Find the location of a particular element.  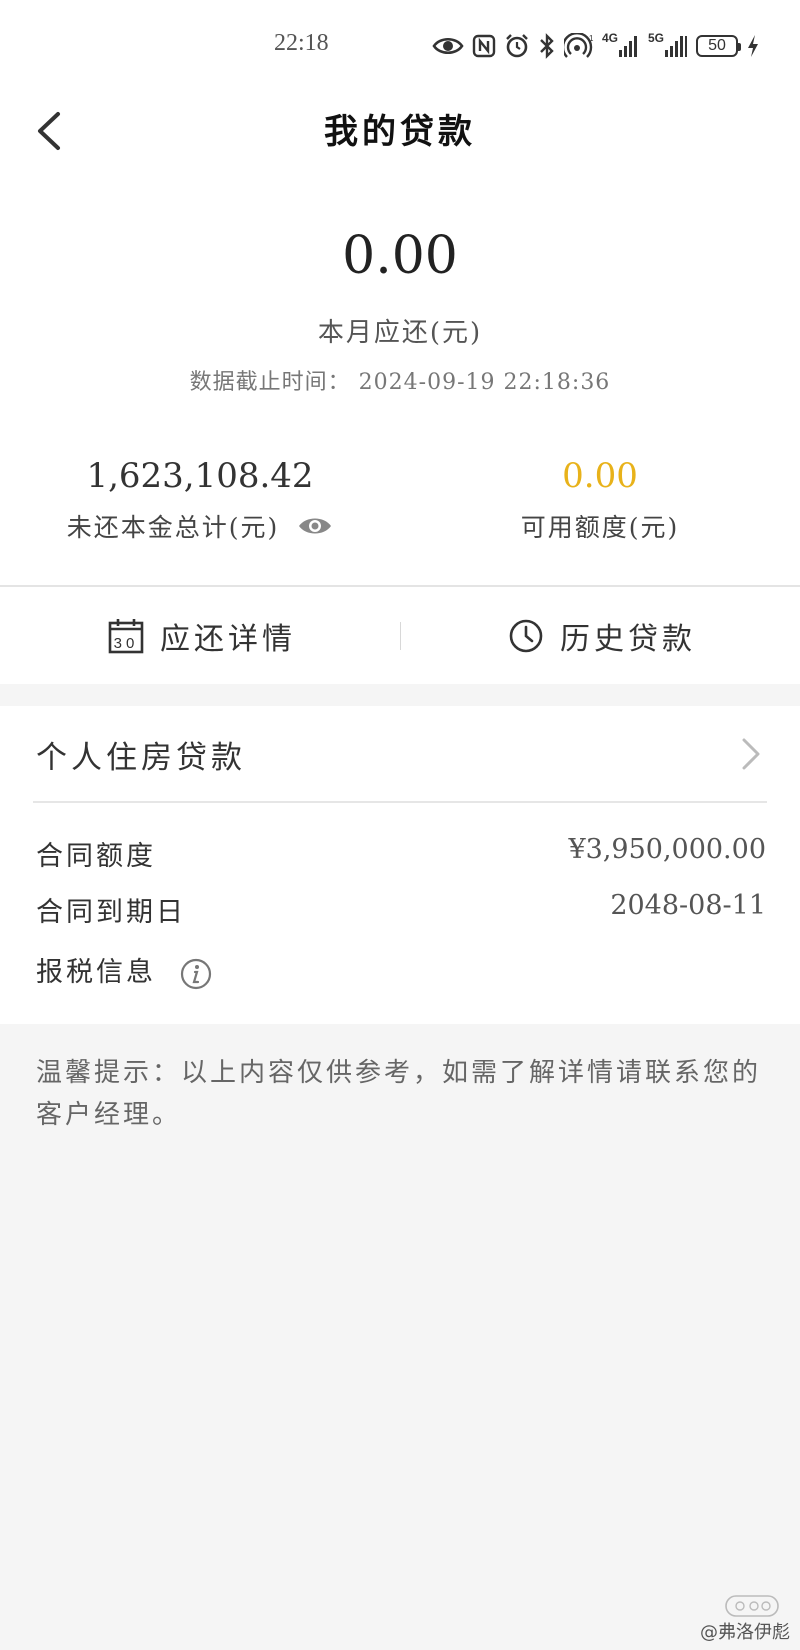

alarm-icon is located at coordinates (517, 46).